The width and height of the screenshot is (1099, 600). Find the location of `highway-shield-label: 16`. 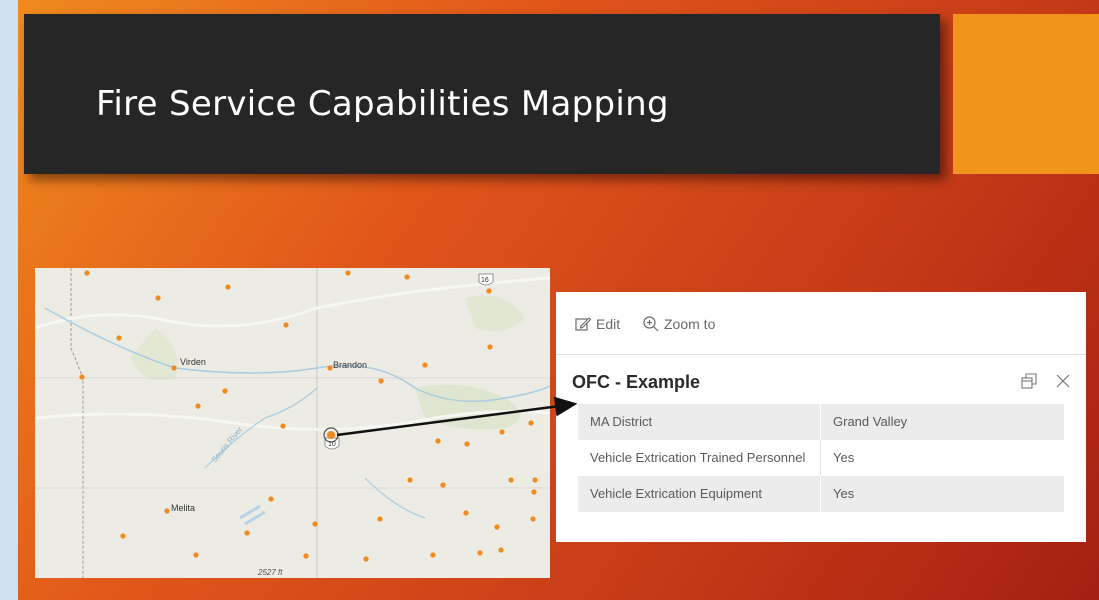

highway-shield-label: 16 is located at coordinates (485, 280).